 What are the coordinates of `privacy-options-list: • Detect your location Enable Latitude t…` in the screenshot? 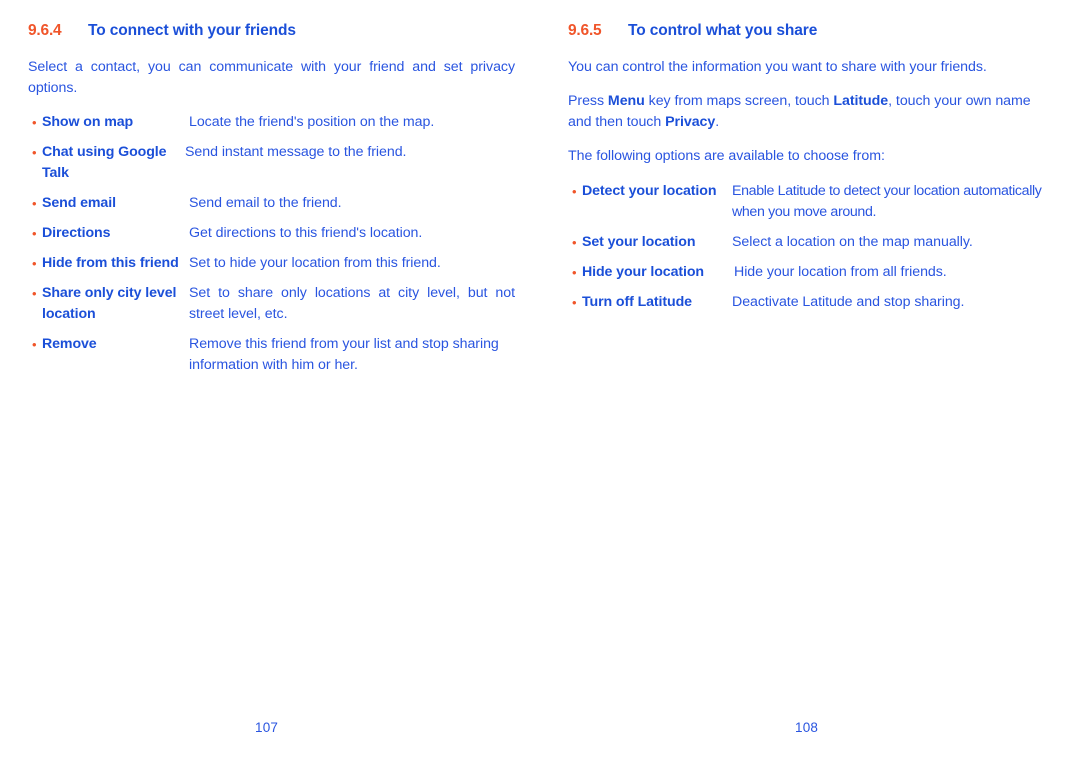 It's located at (811, 247).